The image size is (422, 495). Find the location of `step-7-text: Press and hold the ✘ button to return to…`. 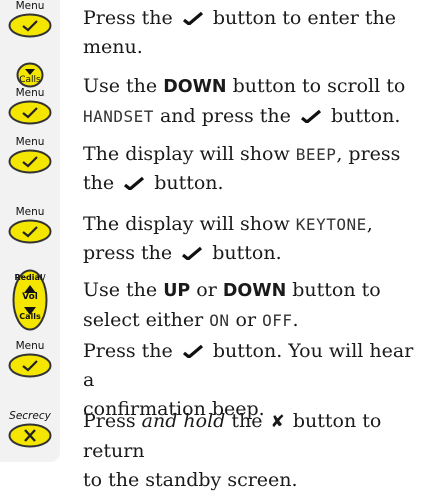

step-7-text: Press and hold the ✘ button to return to… is located at coordinates (232, 450).